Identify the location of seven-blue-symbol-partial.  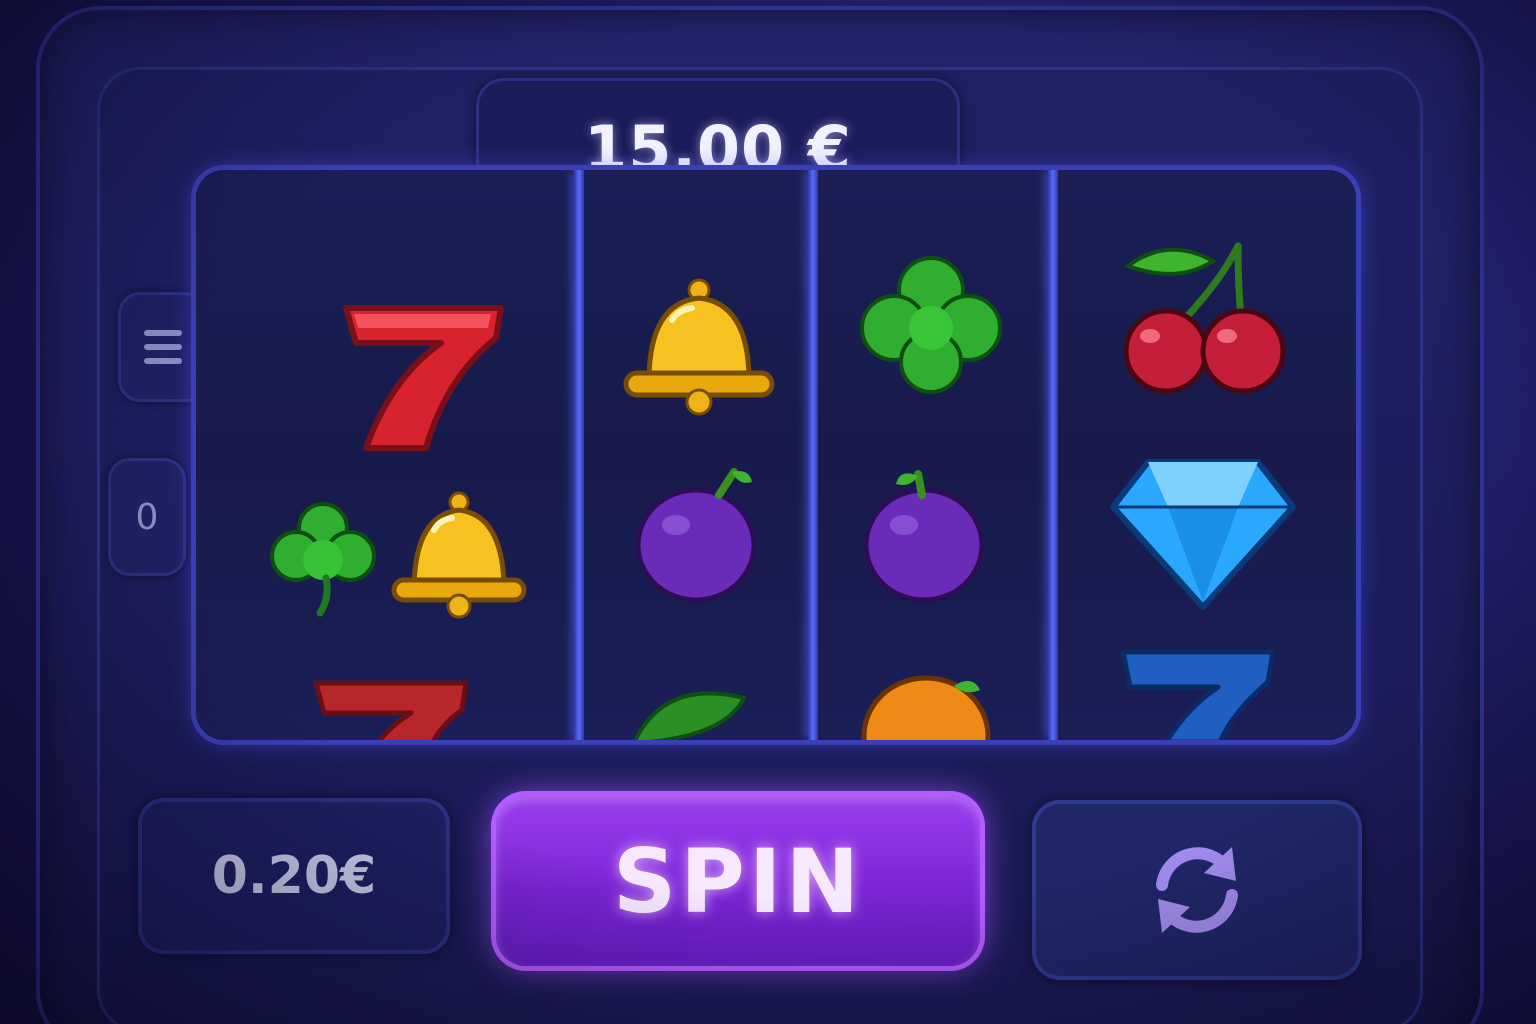
(1198, 694).